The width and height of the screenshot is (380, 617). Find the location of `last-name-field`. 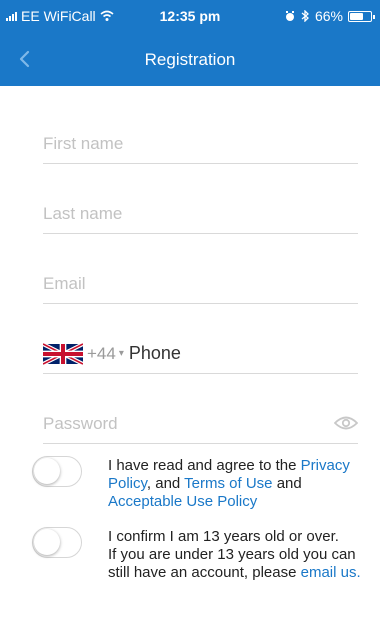

last-name-field is located at coordinates (200, 214).